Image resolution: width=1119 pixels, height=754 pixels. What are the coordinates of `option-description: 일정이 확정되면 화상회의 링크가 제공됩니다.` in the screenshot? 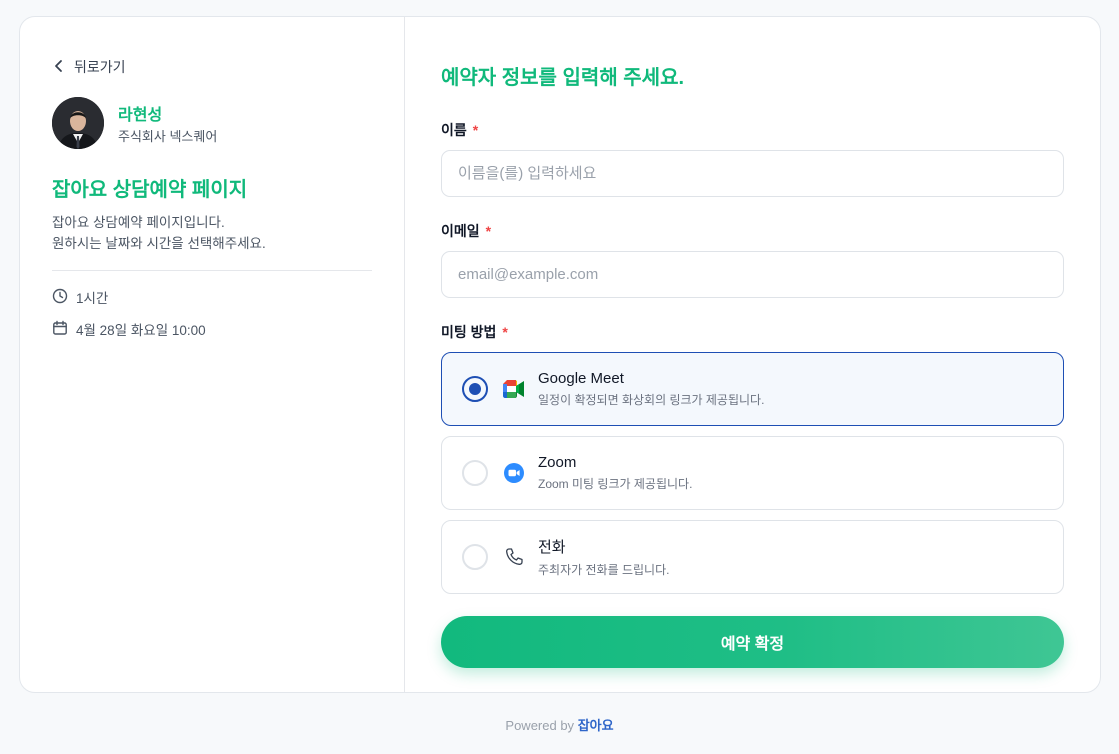 It's located at (651, 400).